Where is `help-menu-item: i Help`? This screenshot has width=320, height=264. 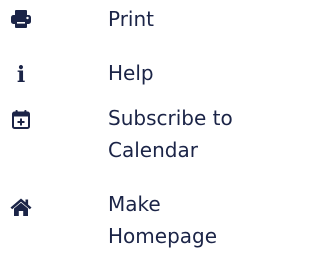
help-menu-item: i Help is located at coordinates (134, 75).